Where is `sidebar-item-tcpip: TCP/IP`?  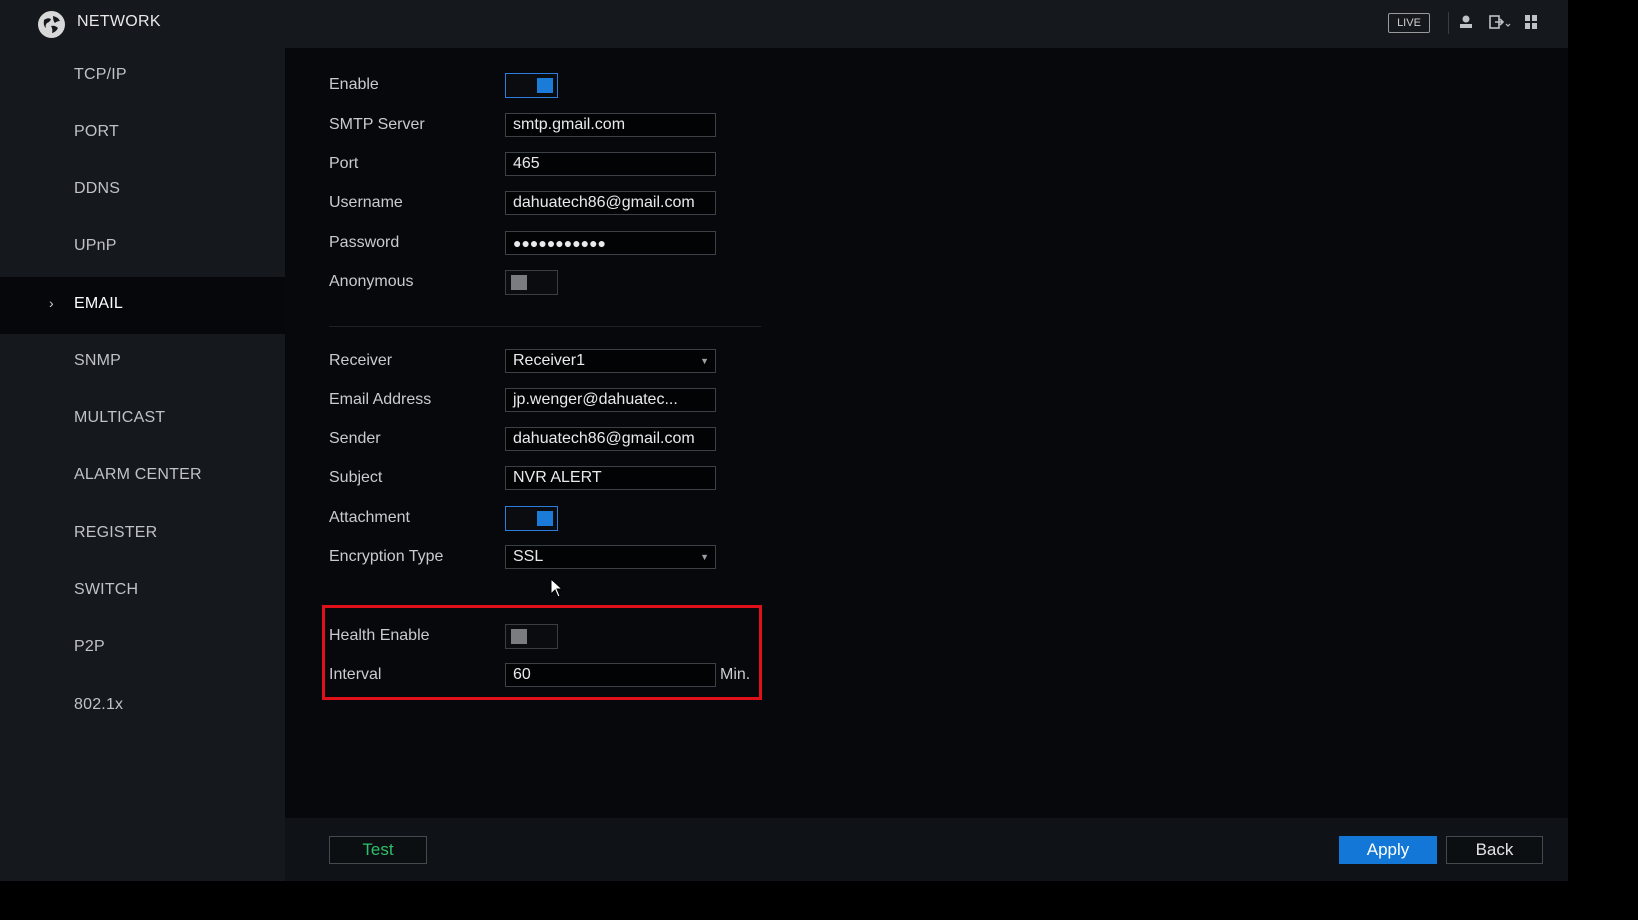
sidebar-item-tcpip: TCP/IP is located at coordinates (142, 76).